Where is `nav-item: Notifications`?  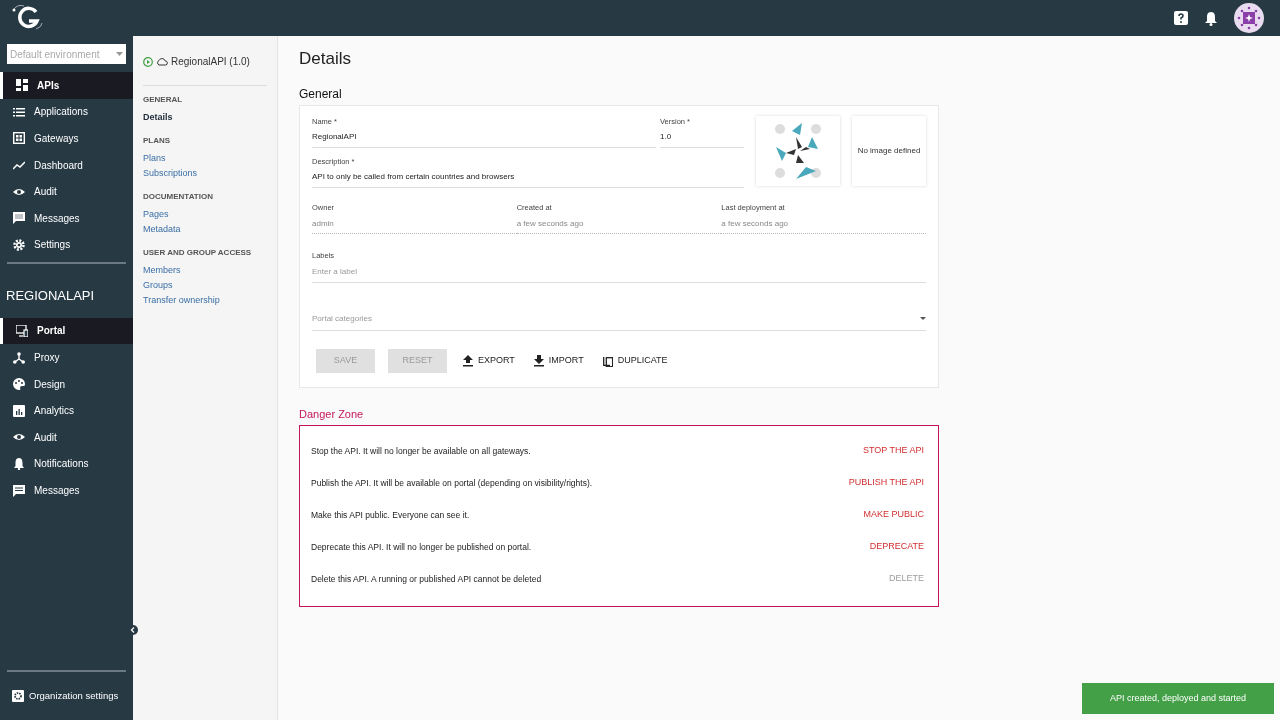 nav-item: Notifications is located at coordinates (66, 464).